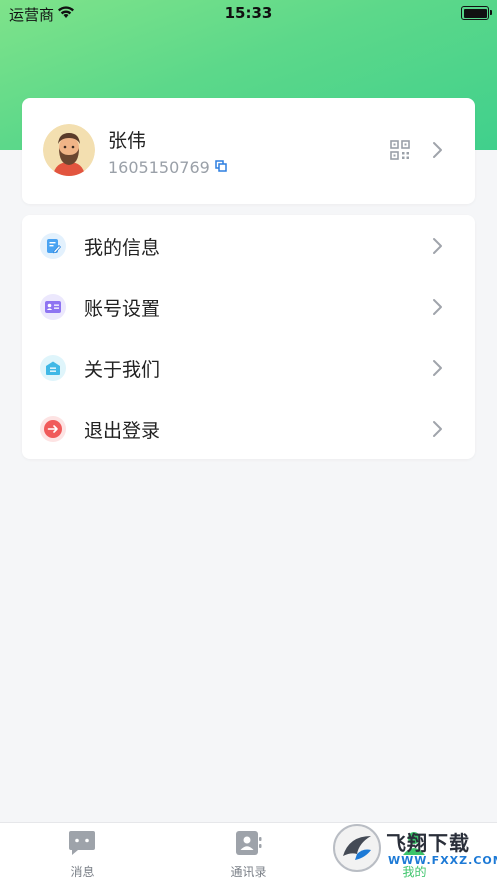  Describe the element at coordinates (428, 843) in the screenshot. I see `watermark-title: 飞翔下载` at that location.